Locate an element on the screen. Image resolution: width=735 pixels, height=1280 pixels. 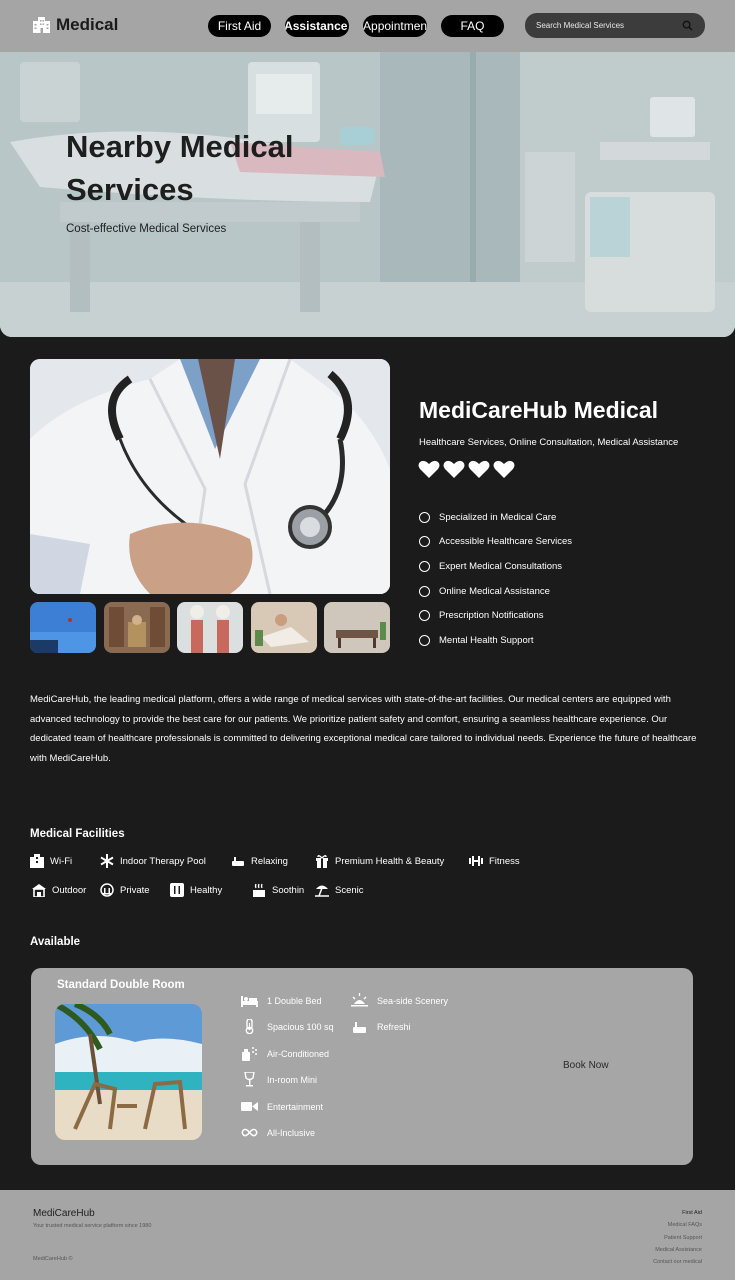
feature-item: Accessible Healthcare Services is located at coordinates (495, 542).